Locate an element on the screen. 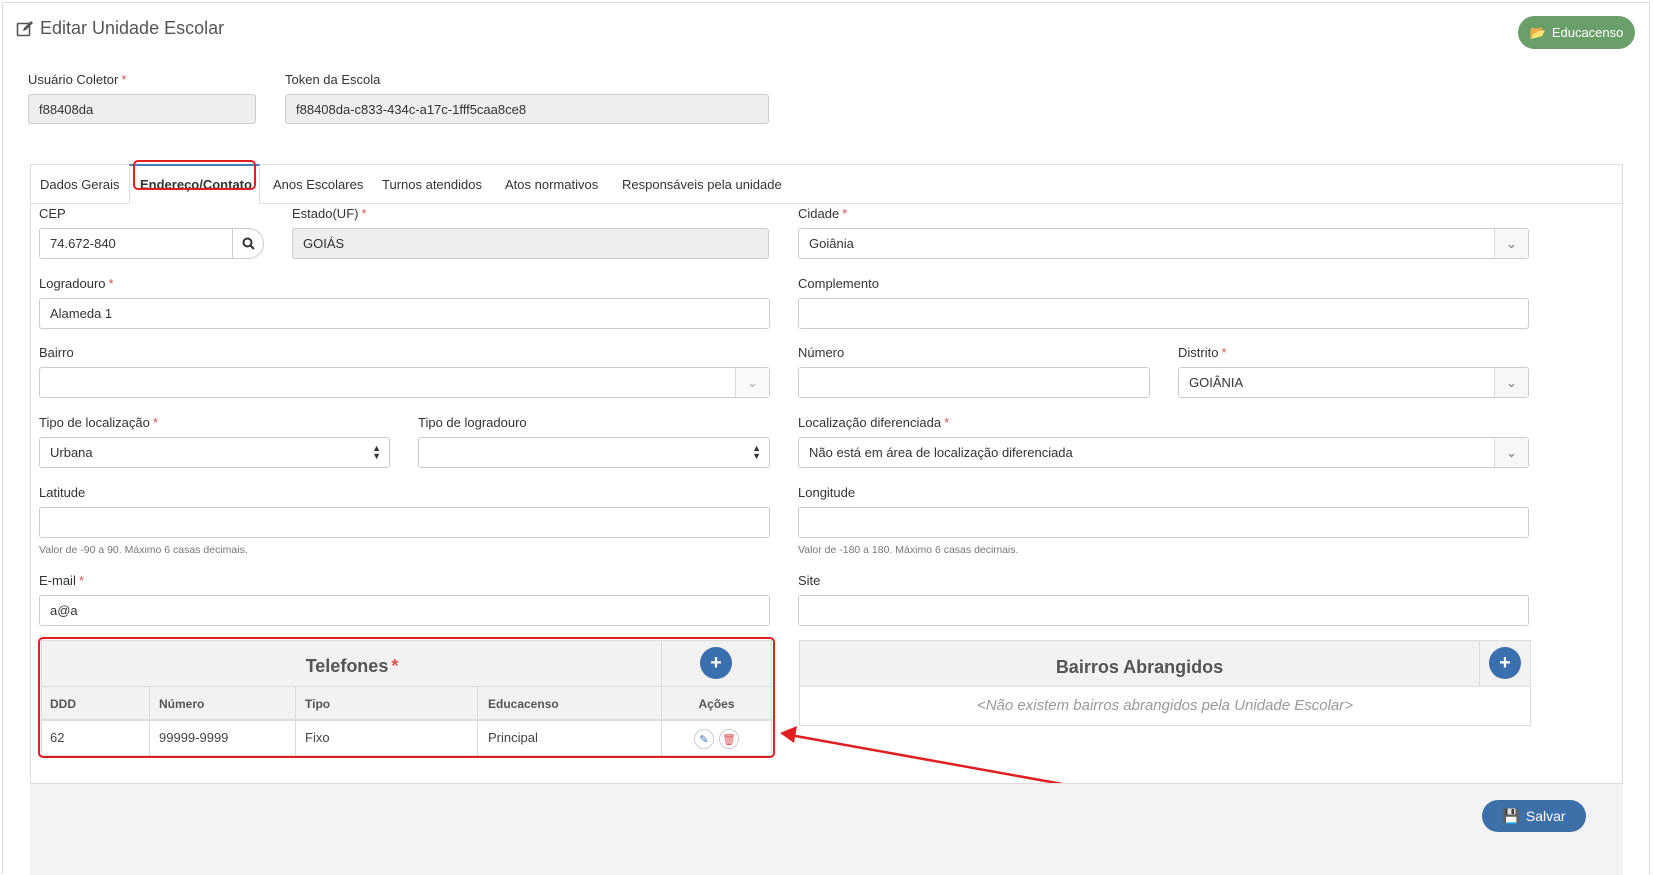 This screenshot has width=1653, height=875. floppy-disk-icon: 💾 is located at coordinates (1511, 815).